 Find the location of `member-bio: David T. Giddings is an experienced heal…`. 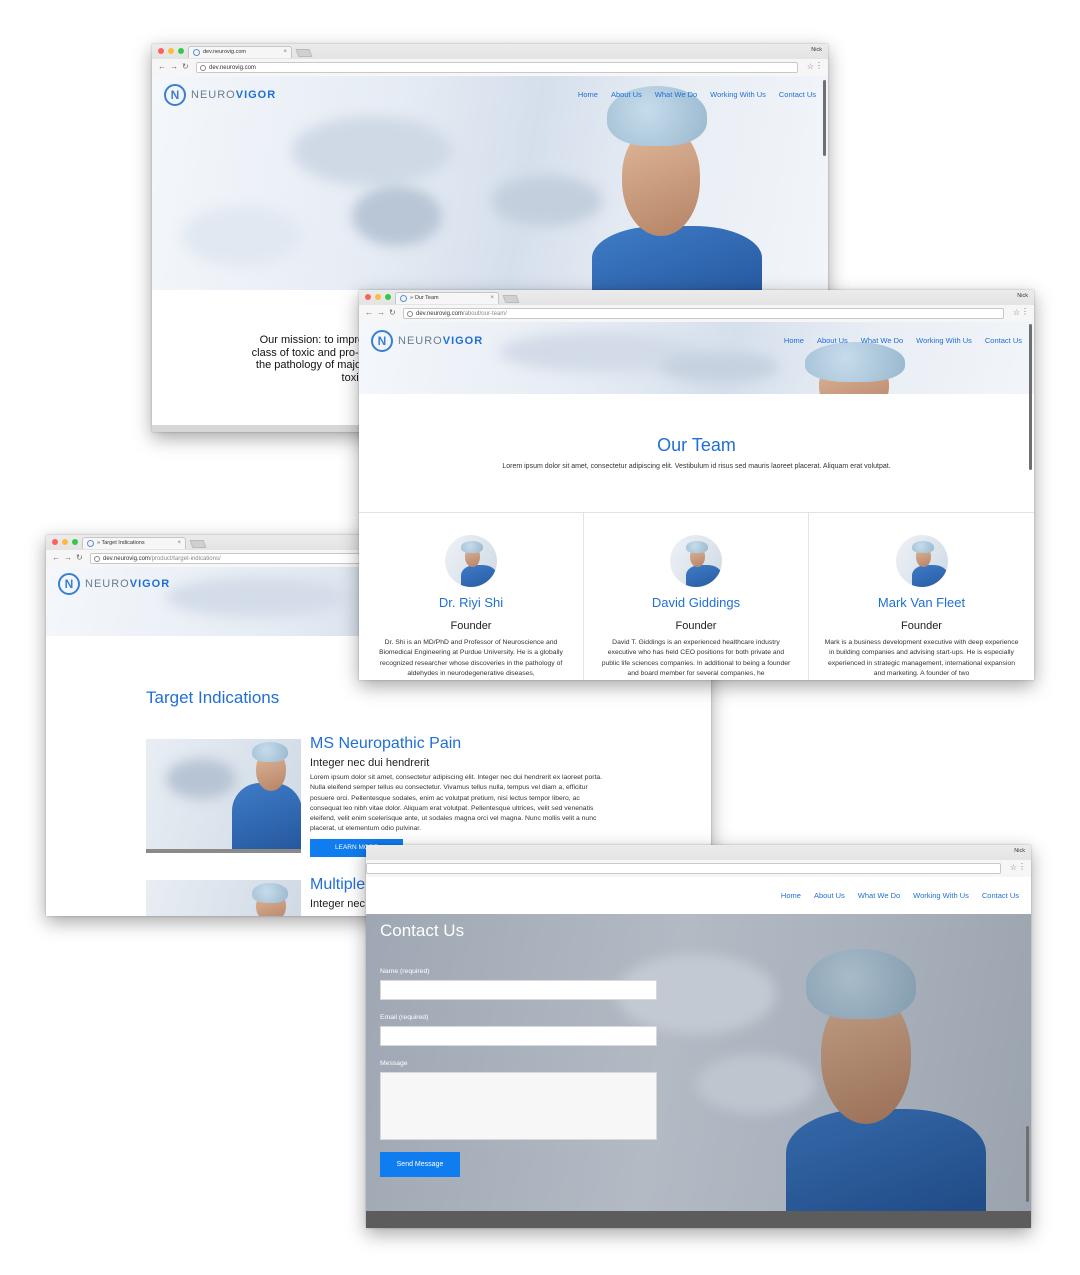

member-bio: David T. Giddings is an experienced heal… is located at coordinates (696, 658).